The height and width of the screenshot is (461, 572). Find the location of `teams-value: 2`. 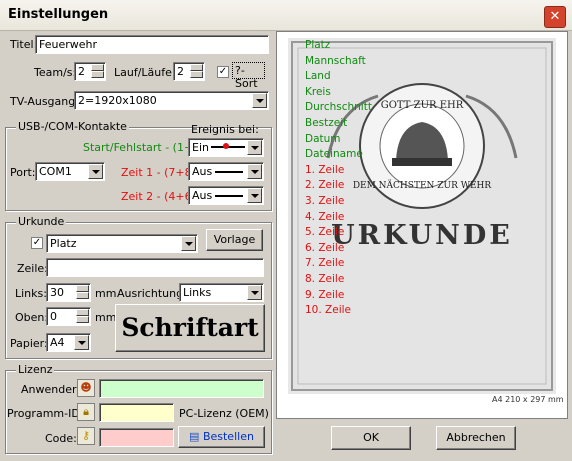

teams-value: 2 is located at coordinates (81, 71).